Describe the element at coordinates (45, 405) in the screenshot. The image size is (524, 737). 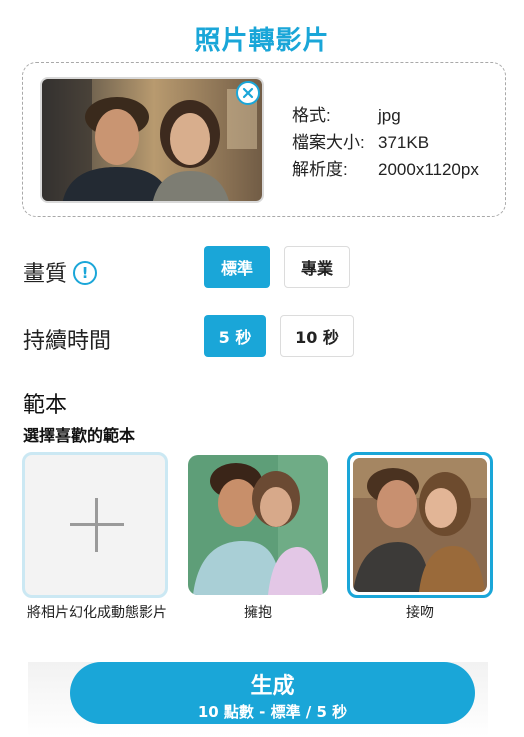
I see `templates-heading: 範本` at that location.